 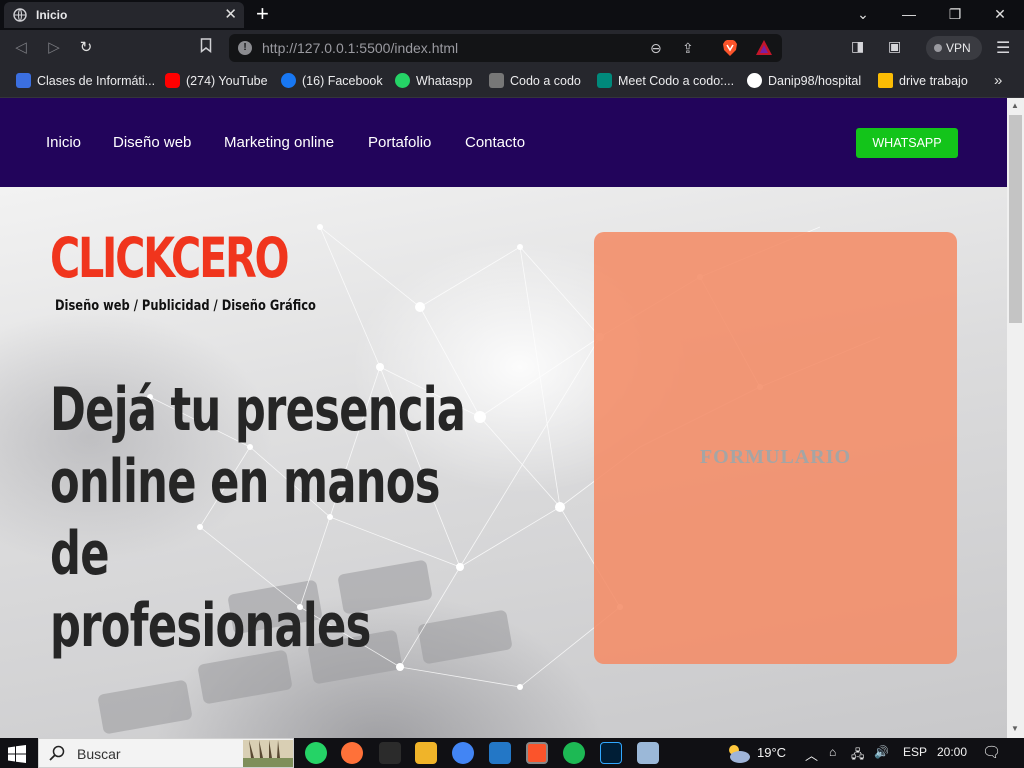 I want to click on nav-marketing-online: Marketing online, so click(x=279, y=142).